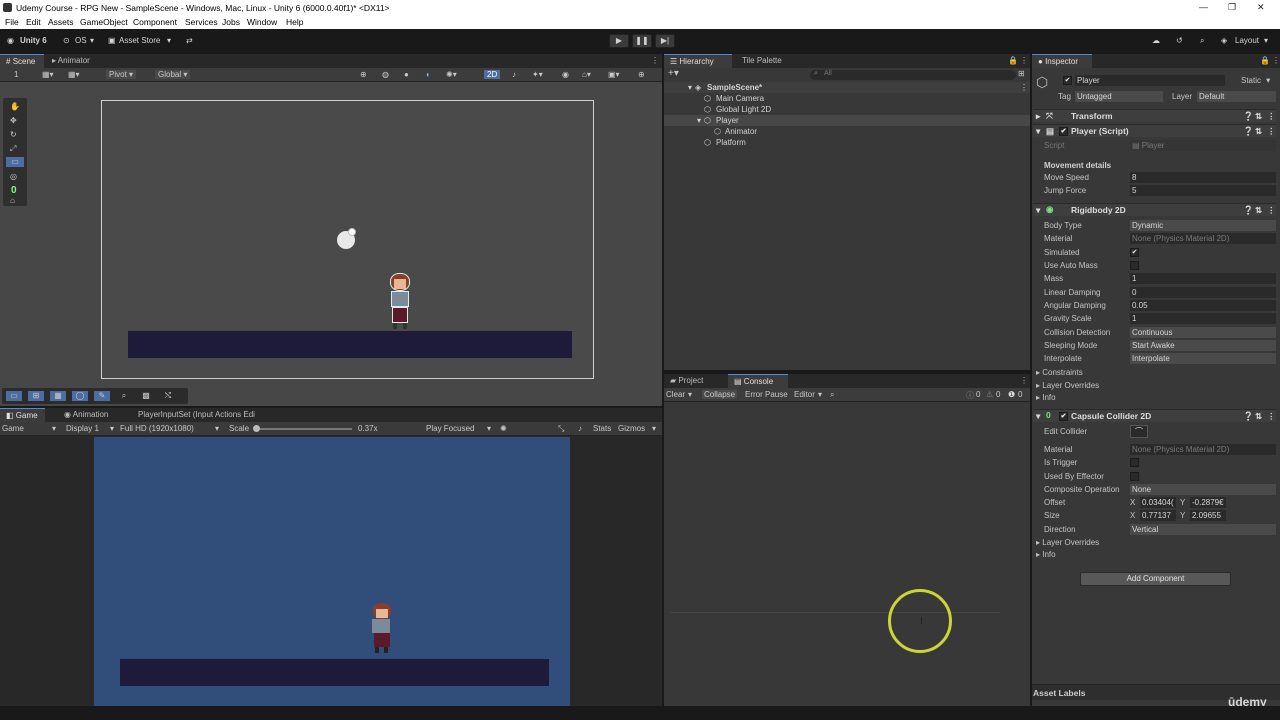  I want to click on picker-icon: ✎, so click(102, 396).